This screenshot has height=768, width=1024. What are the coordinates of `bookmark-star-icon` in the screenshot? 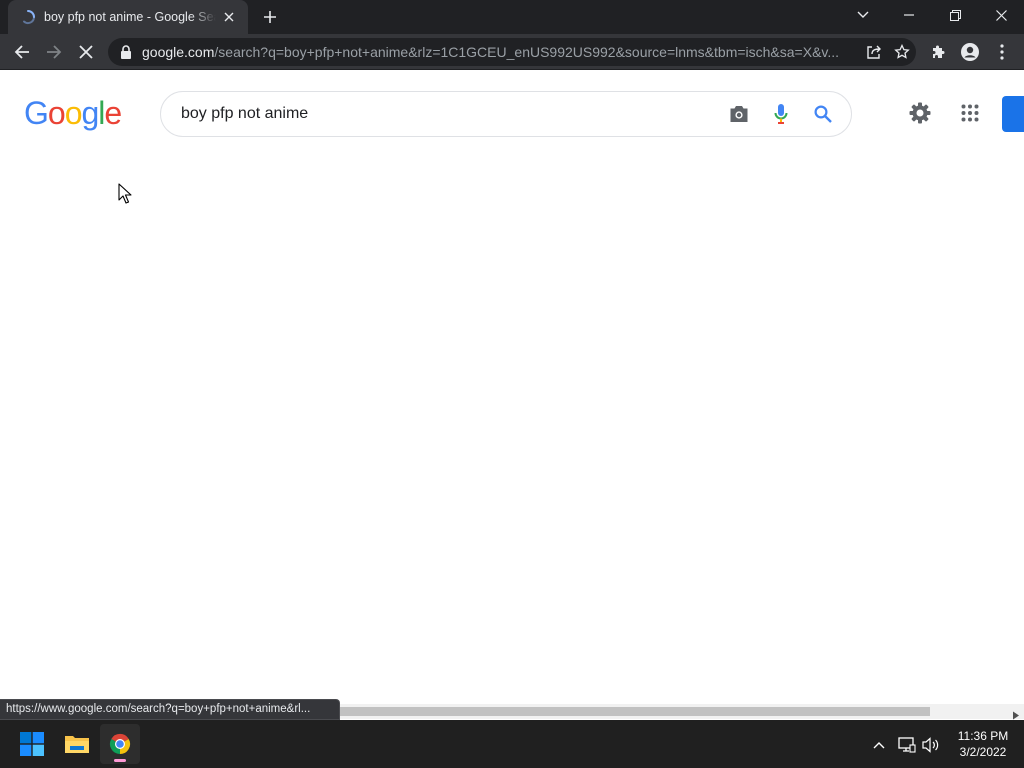 It's located at (902, 52).